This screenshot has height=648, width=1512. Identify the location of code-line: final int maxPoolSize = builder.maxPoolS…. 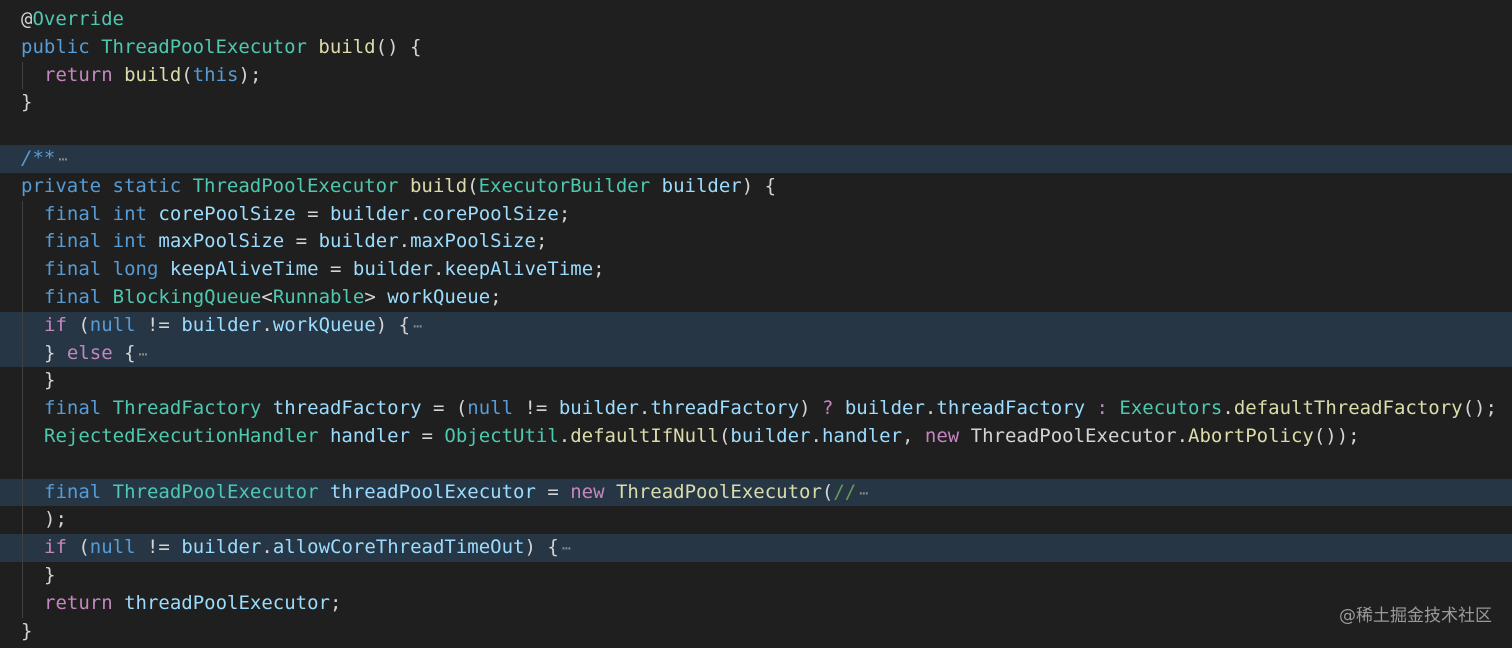
(756, 242).